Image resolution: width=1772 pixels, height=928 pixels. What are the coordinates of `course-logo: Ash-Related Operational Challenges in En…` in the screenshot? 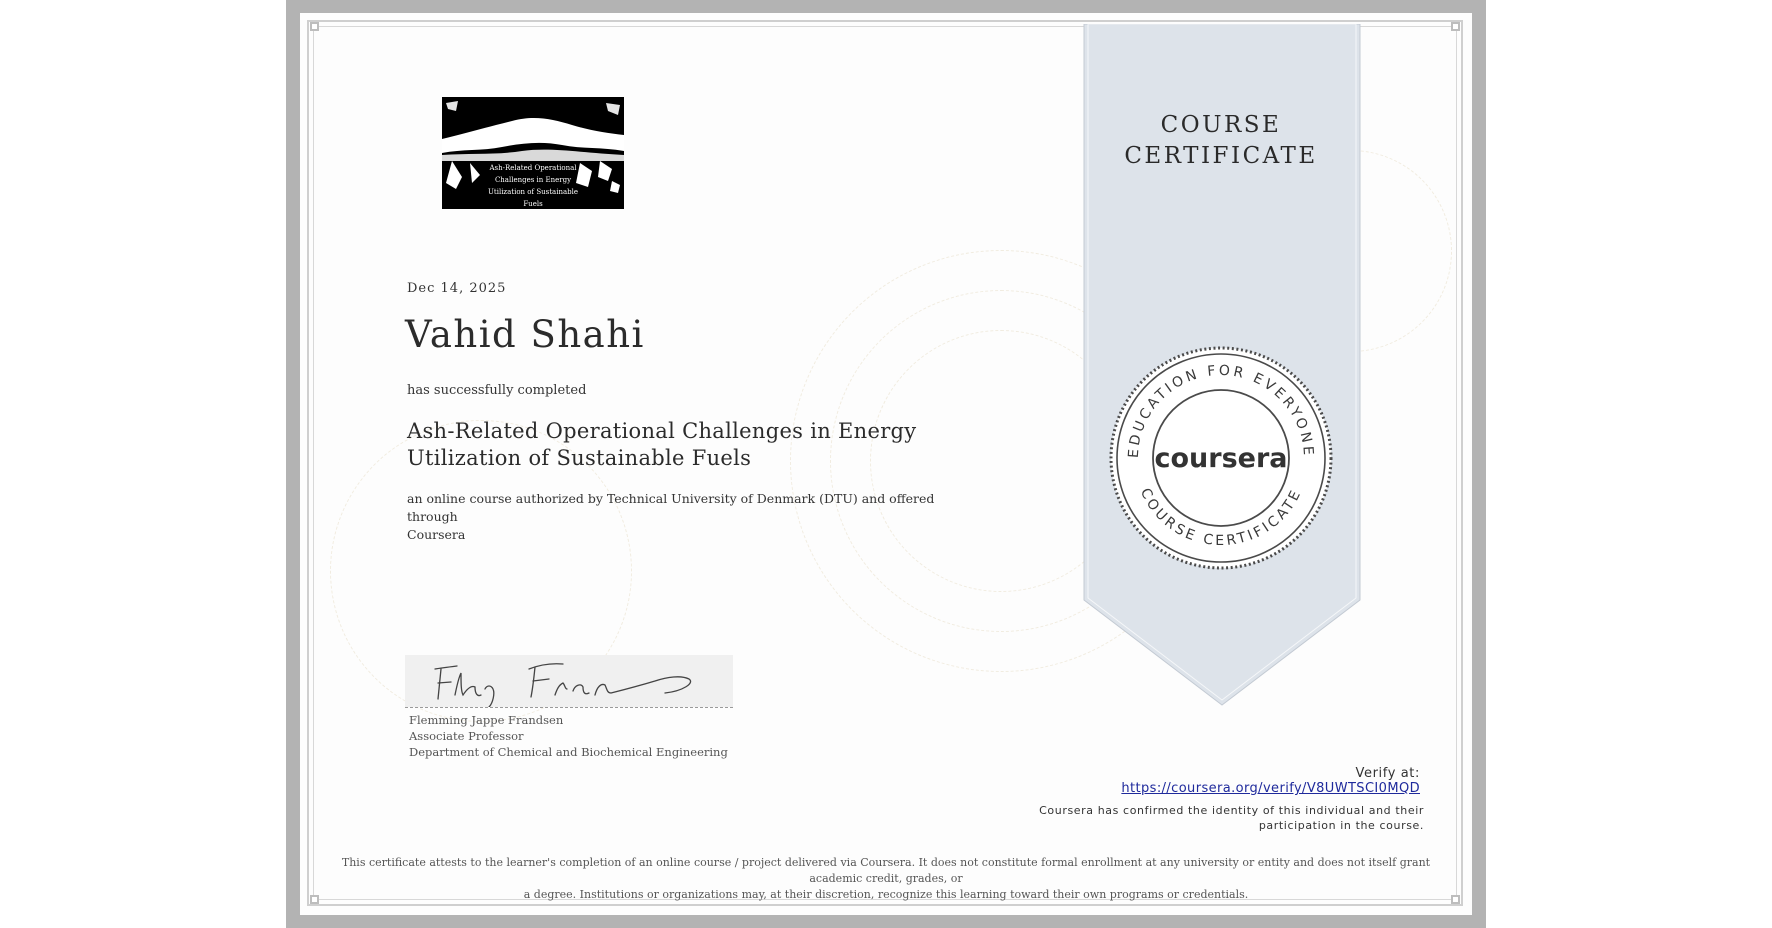 It's located at (533, 153).